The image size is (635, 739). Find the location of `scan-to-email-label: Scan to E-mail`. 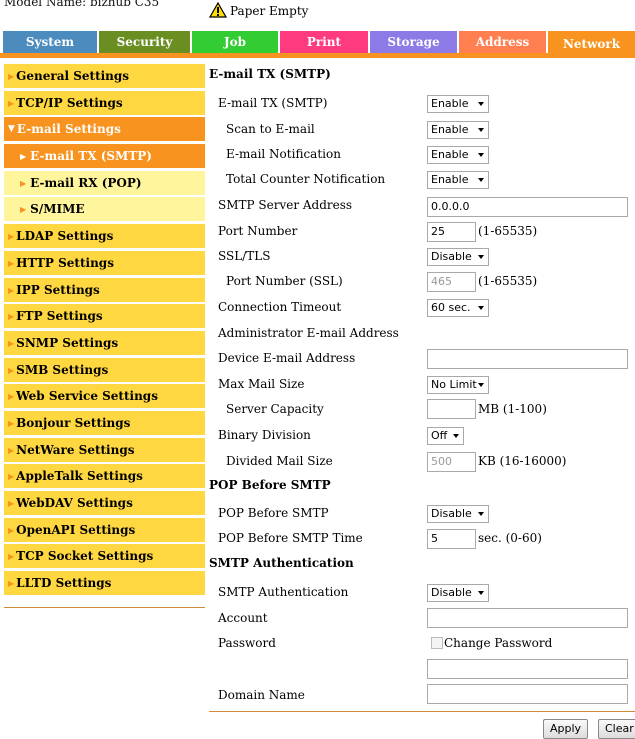

scan-to-email-label: Scan to E-mail is located at coordinates (270, 129).